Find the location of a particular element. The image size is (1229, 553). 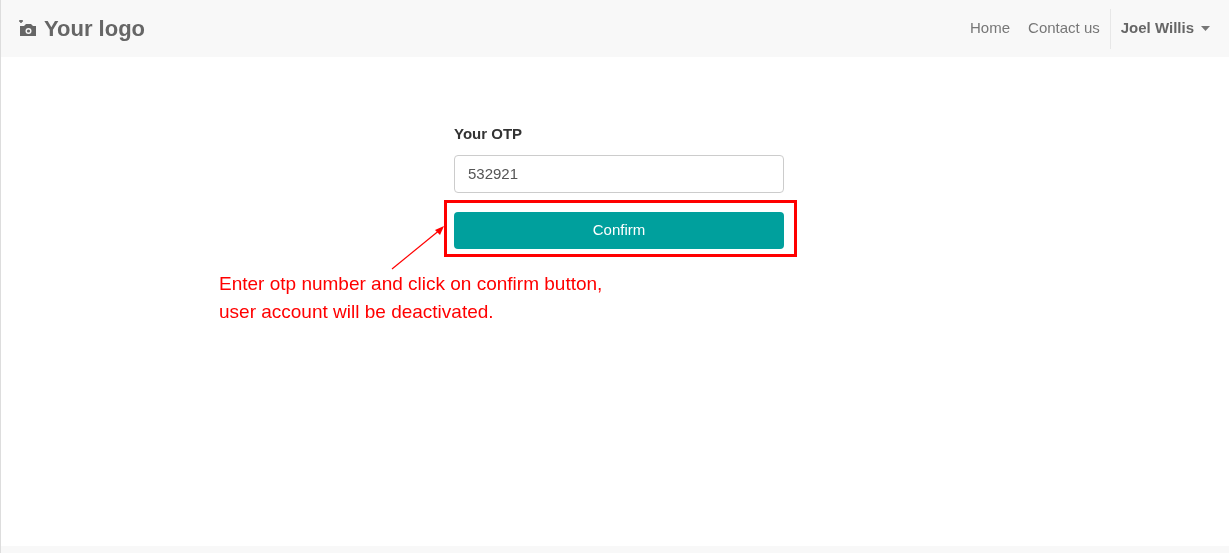

user-menu: Joel Willis is located at coordinates (1165, 28).